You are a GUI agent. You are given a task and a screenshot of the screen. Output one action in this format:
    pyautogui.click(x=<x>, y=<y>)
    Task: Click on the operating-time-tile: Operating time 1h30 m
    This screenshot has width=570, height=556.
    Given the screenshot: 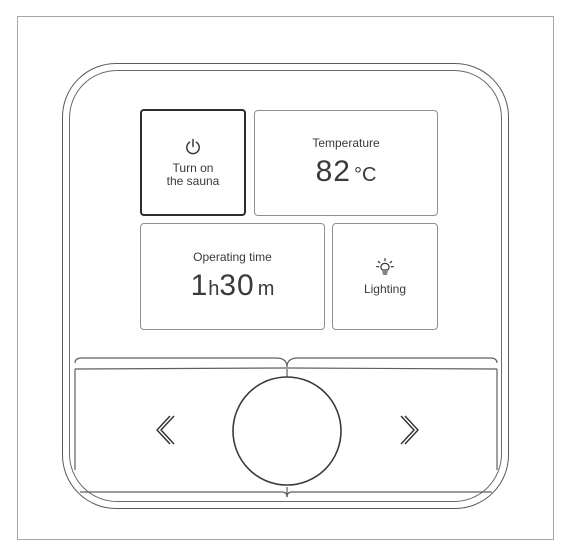 What is the action you would take?
    pyautogui.click(x=232, y=276)
    